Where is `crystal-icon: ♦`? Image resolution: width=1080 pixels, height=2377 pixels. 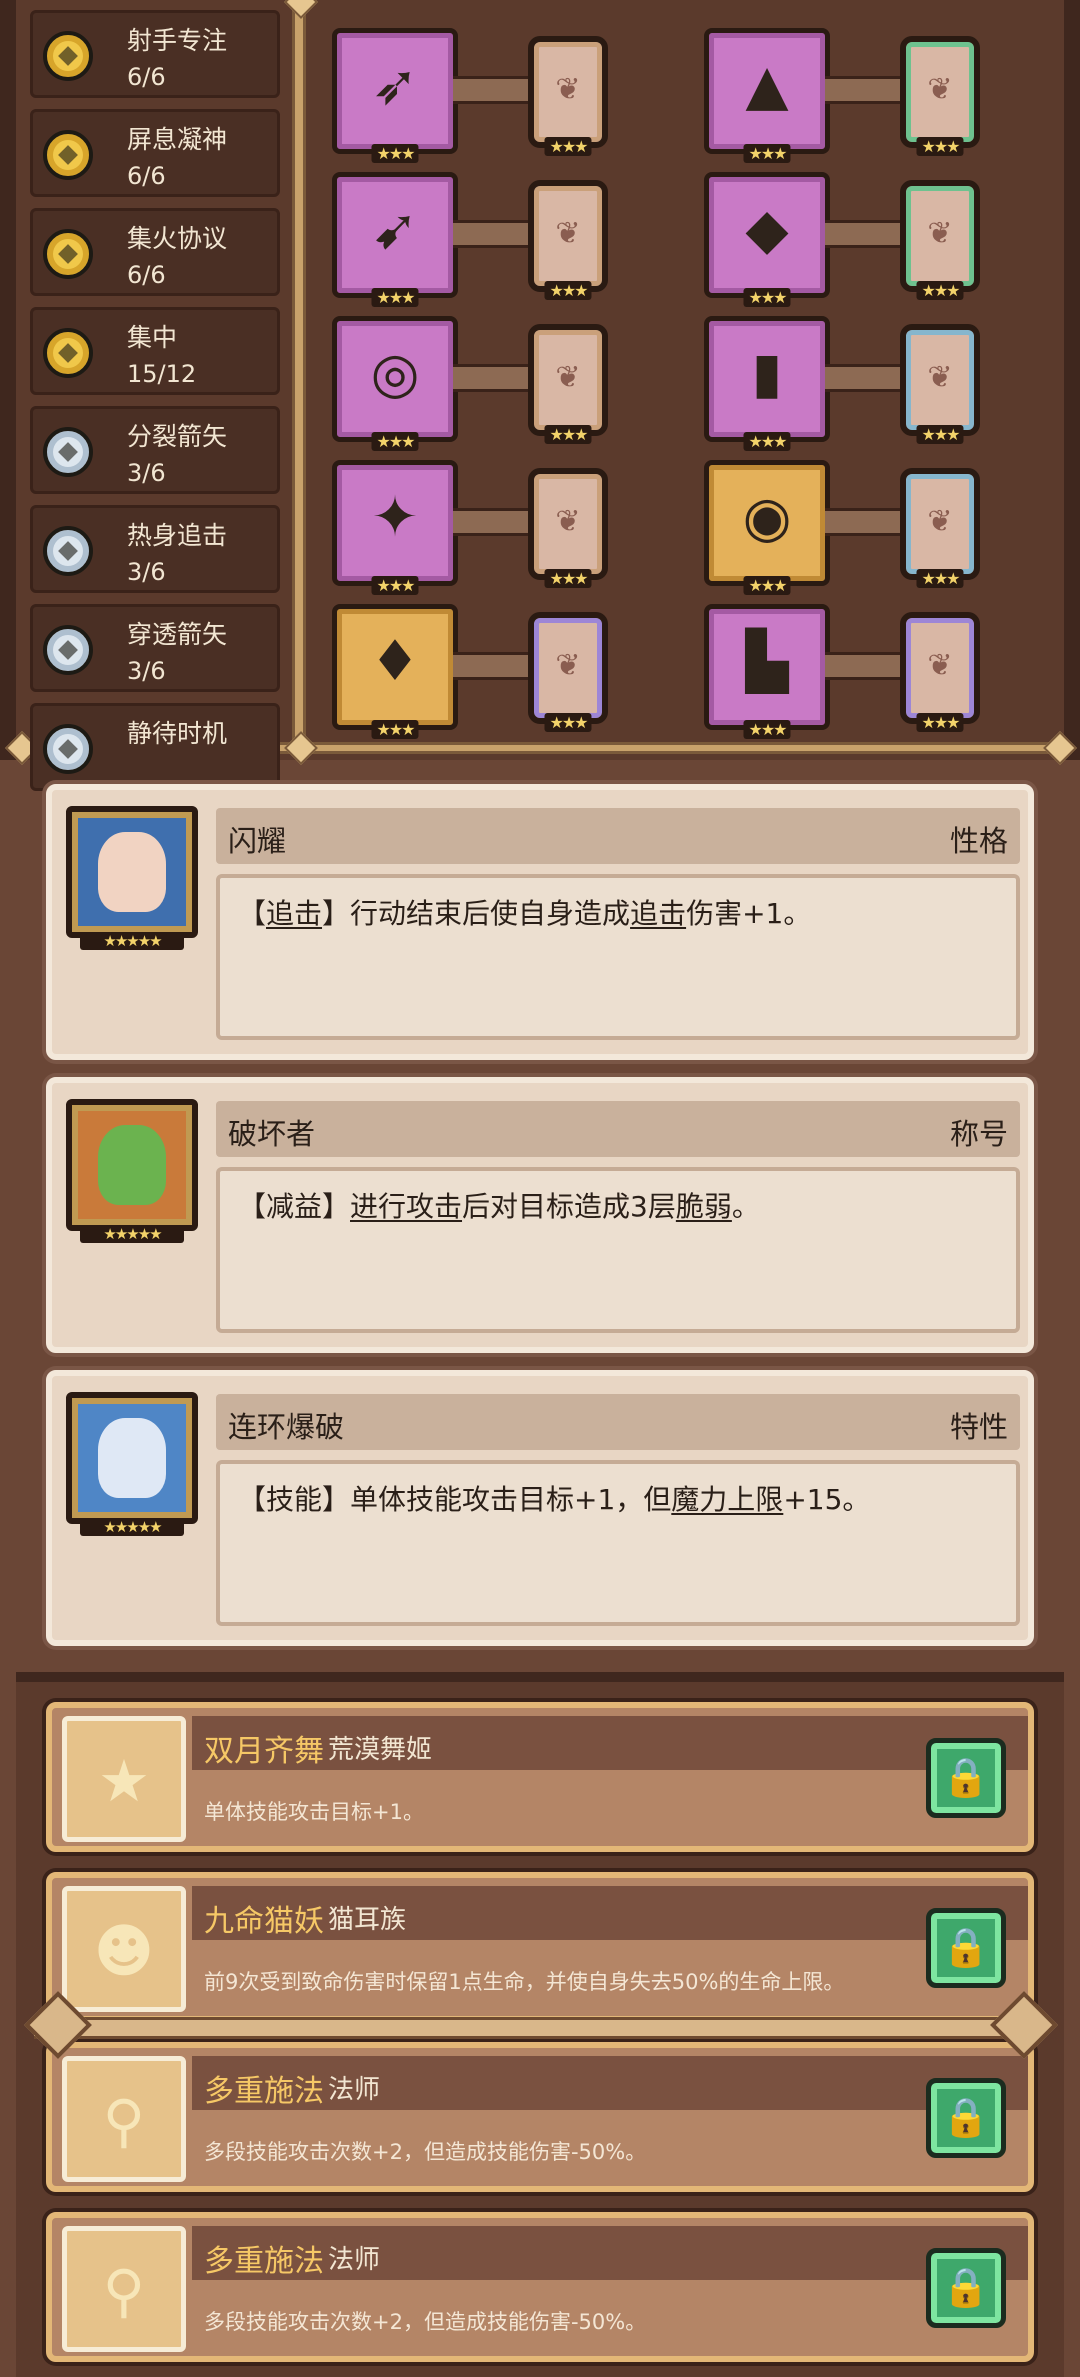 crystal-icon: ♦ is located at coordinates (395, 661).